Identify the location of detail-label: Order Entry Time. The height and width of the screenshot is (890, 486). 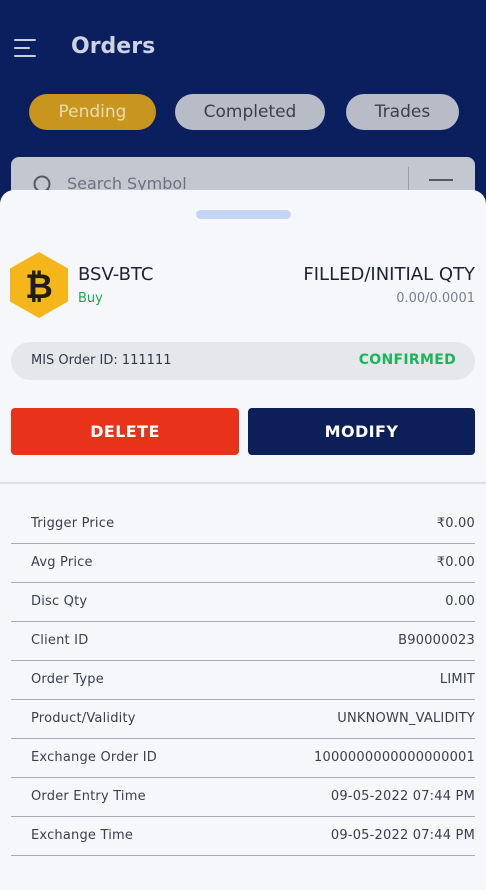
(88, 796).